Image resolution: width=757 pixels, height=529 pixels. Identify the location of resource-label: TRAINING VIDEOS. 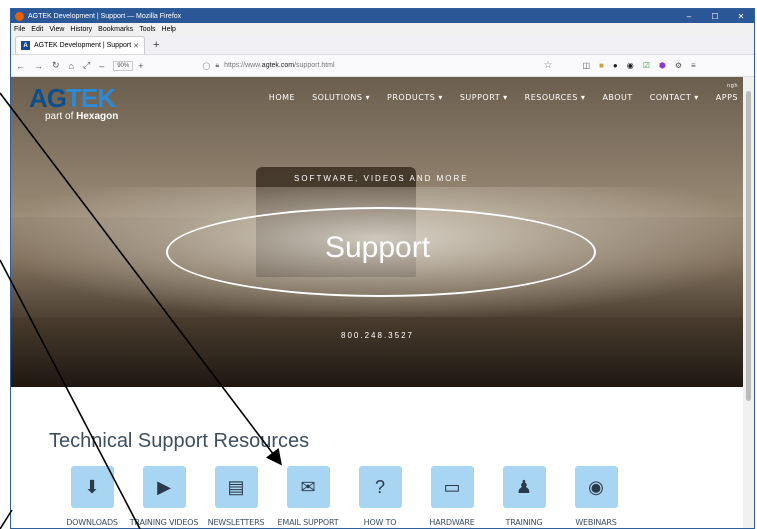
(164, 522).